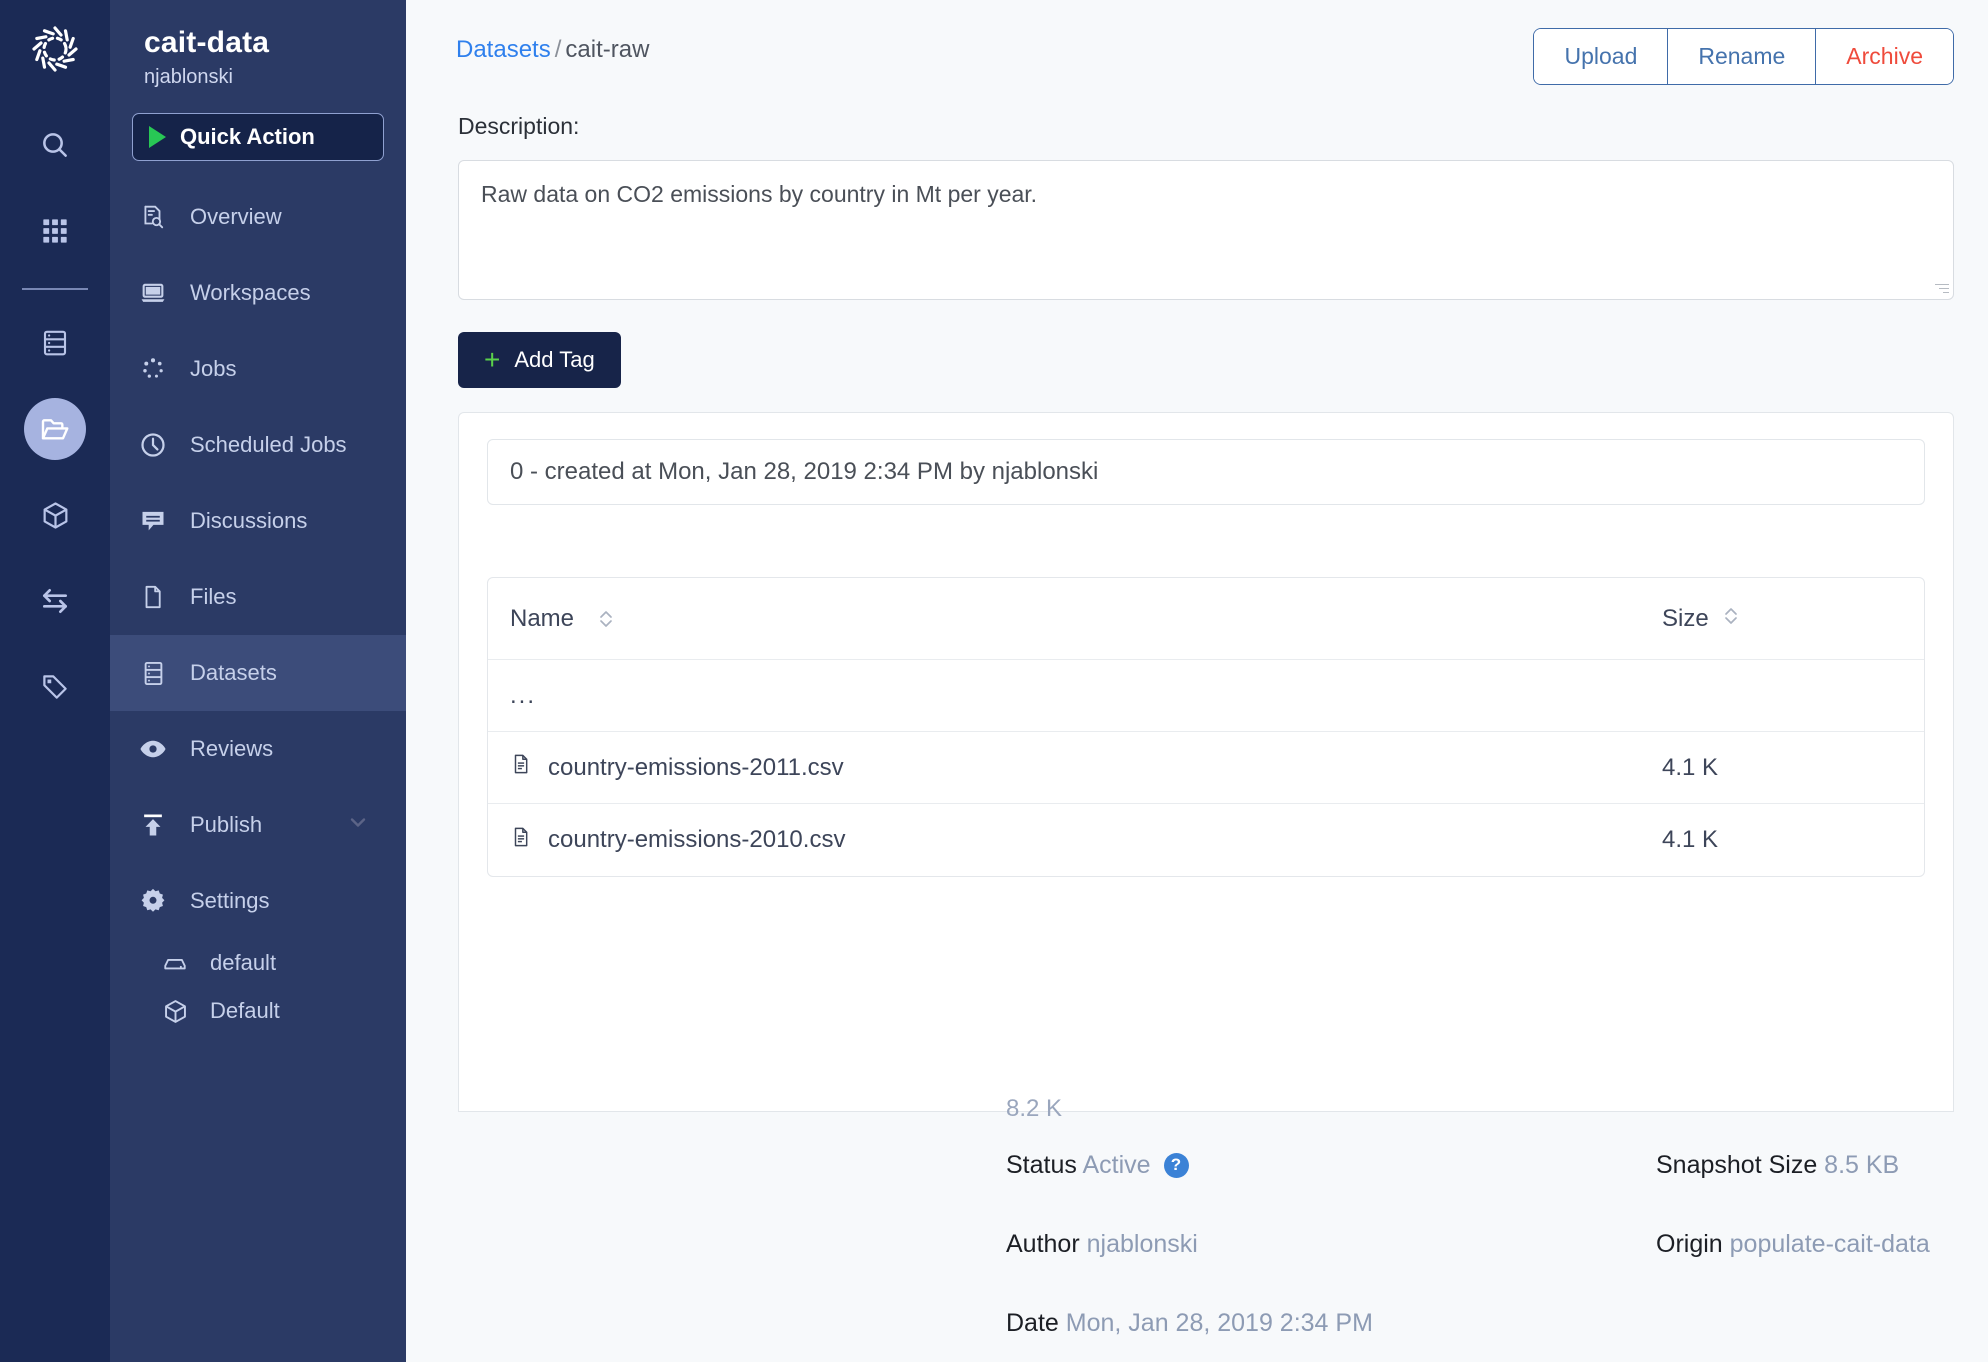 This screenshot has width=1988, height=1362. Describe the element at coordinates (258, 137) in the screenshot. I see `quick-action-button: Quick Action` at that location.